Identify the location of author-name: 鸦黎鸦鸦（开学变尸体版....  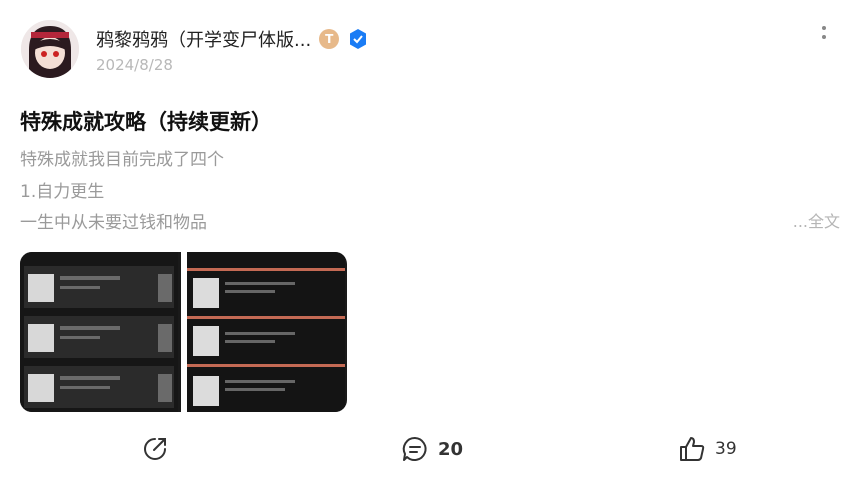
(203, 39).